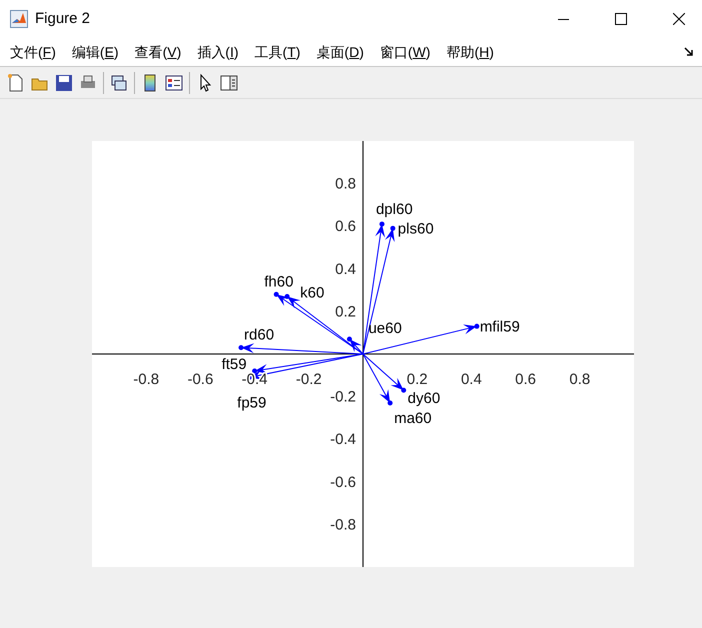 This screenshot has width=702, height=628. Describe the element at coordinates (309, 379) in the screenshot. I see `x-tick-label: -0.2` at that location.